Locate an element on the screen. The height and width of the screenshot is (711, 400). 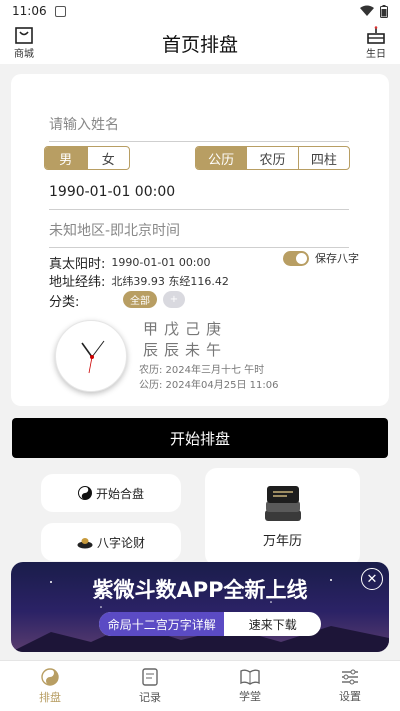
app-header: 商城 首页排盘 生日 is located at coordinates (200, 43).